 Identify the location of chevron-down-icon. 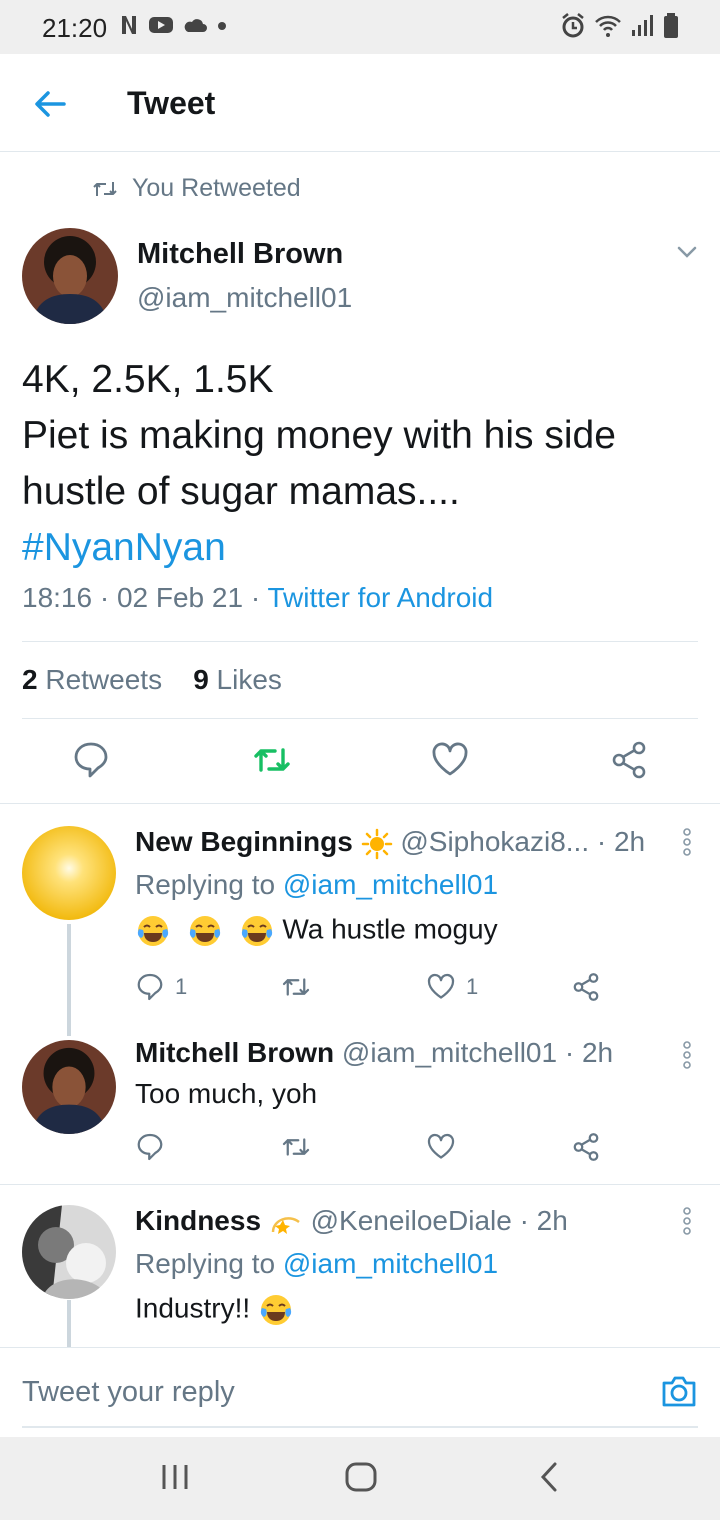
(687, 252).